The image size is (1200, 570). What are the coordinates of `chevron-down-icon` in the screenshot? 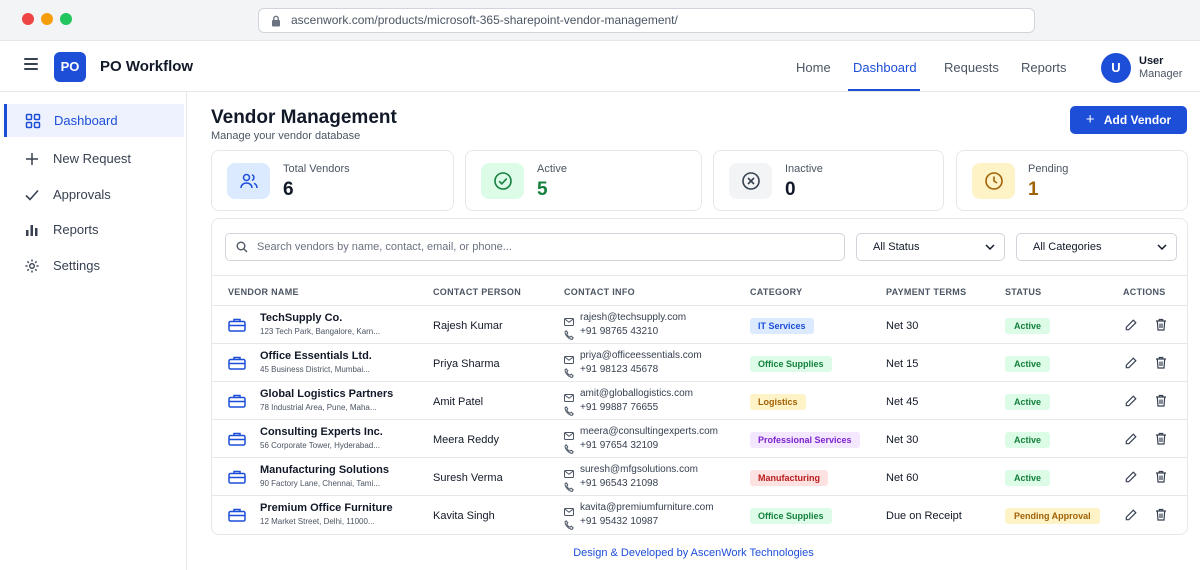 It's located at (1162, 247).